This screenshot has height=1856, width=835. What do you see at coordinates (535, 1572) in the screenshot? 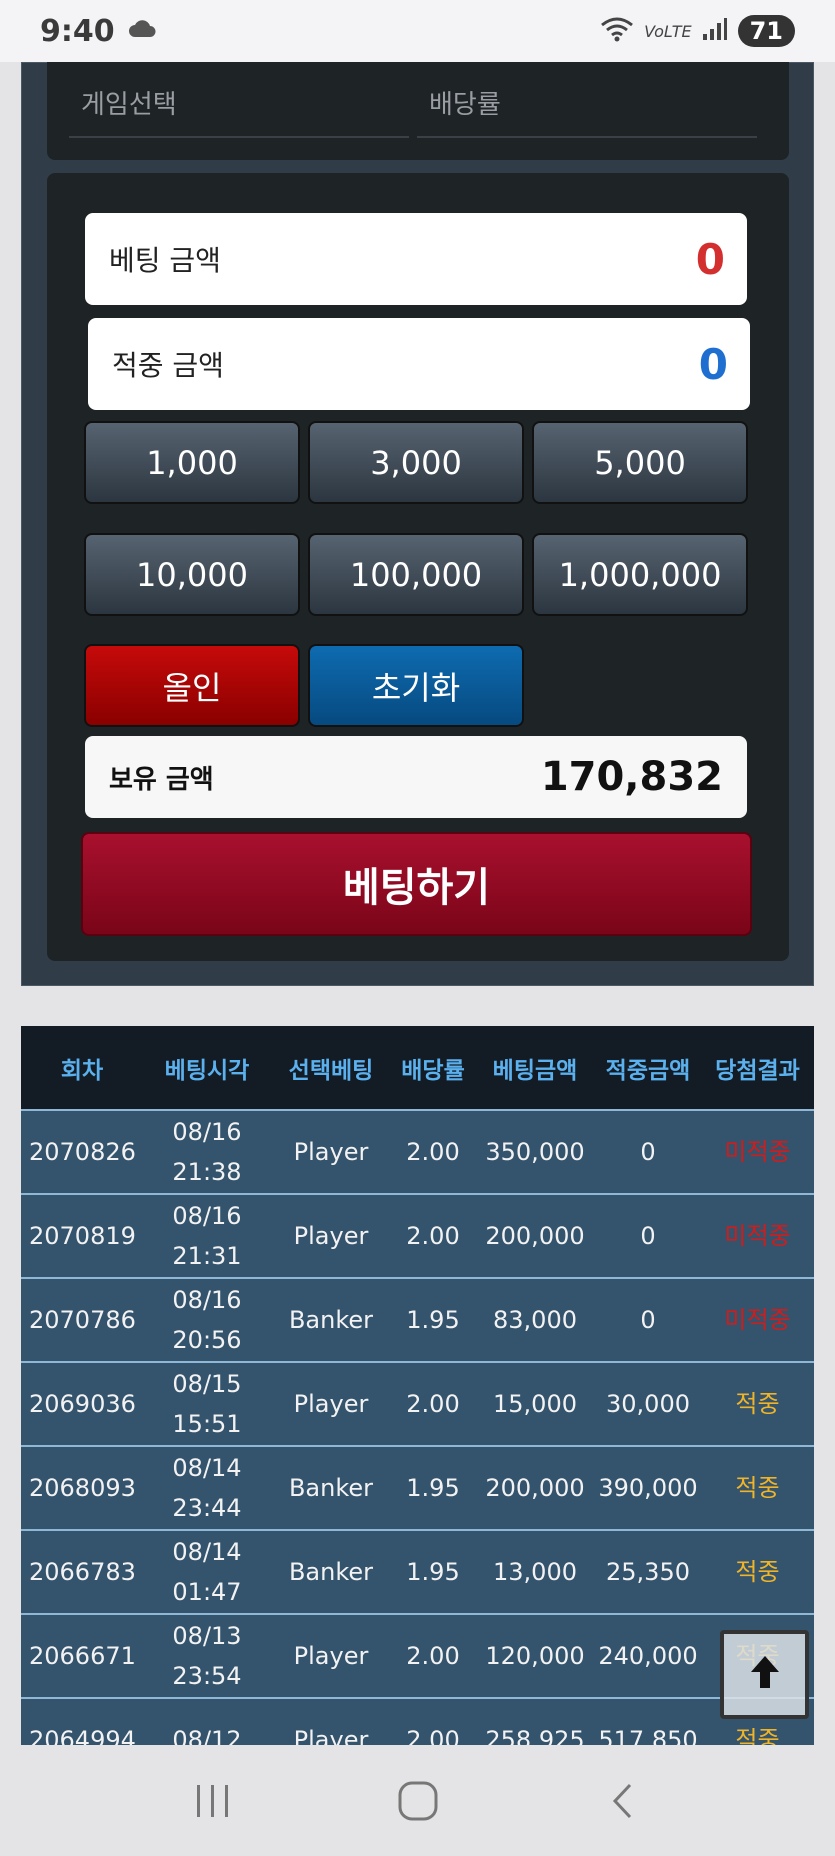
I see `bet-amount-cell: 13,000` at bounding box center [535, 1572].